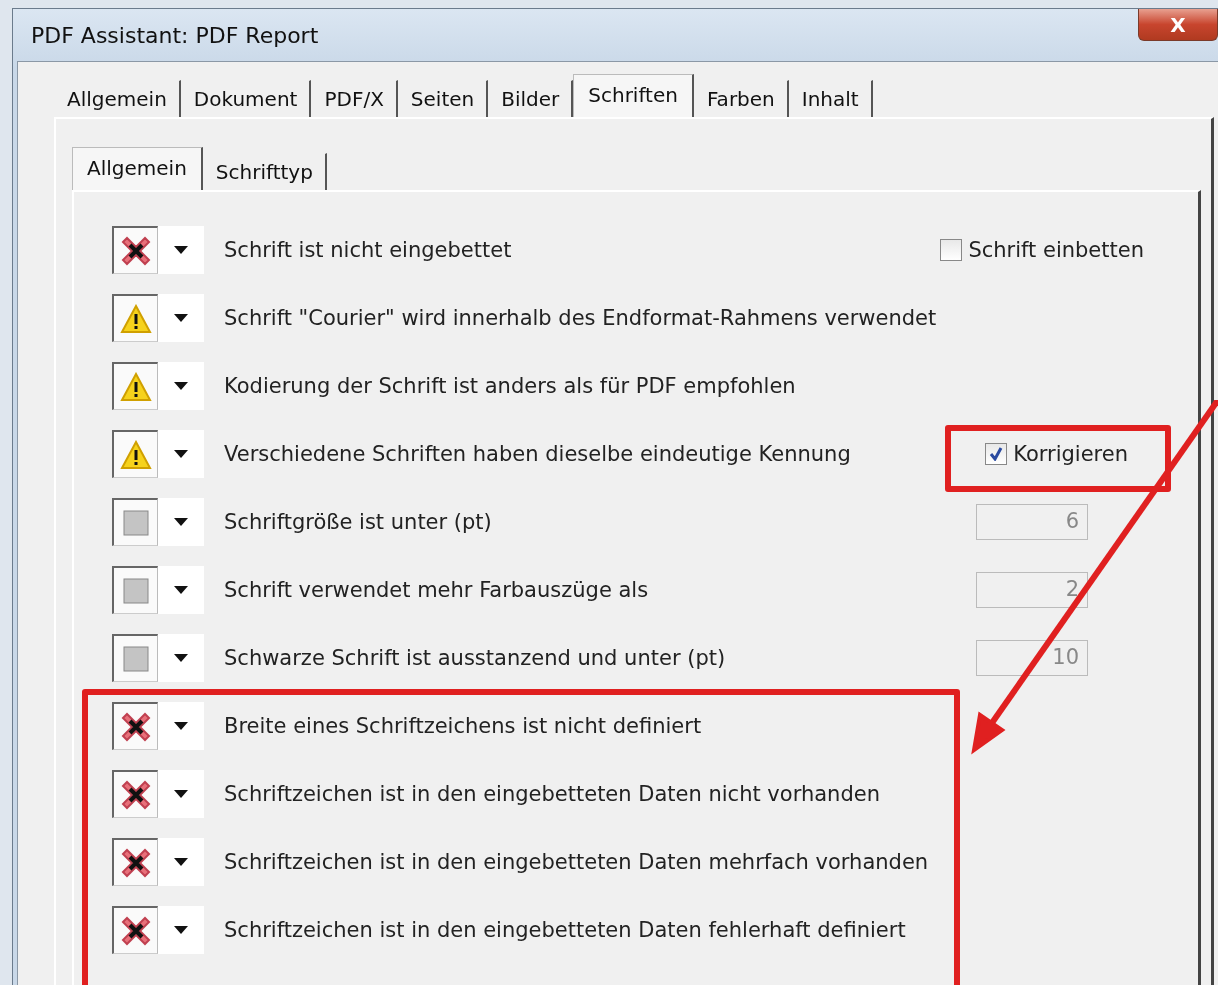 The height and width of the screenshot is (985, 1218). Describe the element at coordinates (437, 590) in the screenshot. I see `check-label: Schrift verwendet mehr Farbauszüge als` at that location.